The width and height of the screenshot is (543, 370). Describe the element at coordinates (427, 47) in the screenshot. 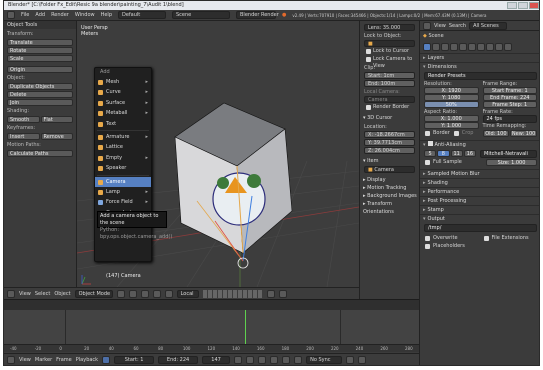

I see `render-tab-icon` at that location.